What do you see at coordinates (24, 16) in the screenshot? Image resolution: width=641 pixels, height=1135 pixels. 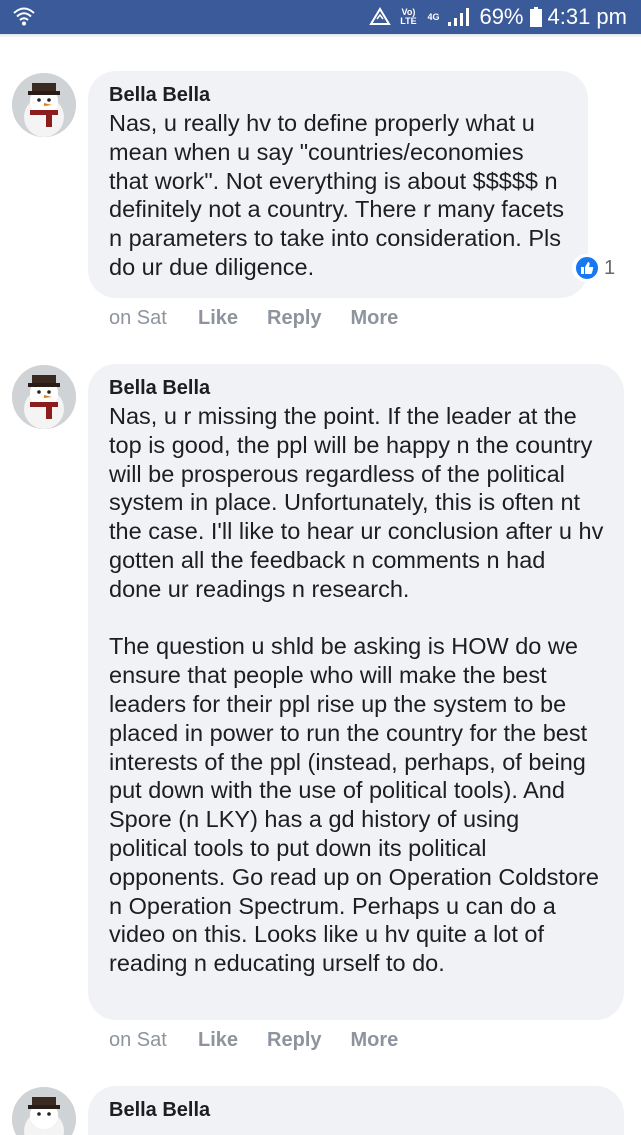 I see `wifi-icon` at bounding box center [24, 16].